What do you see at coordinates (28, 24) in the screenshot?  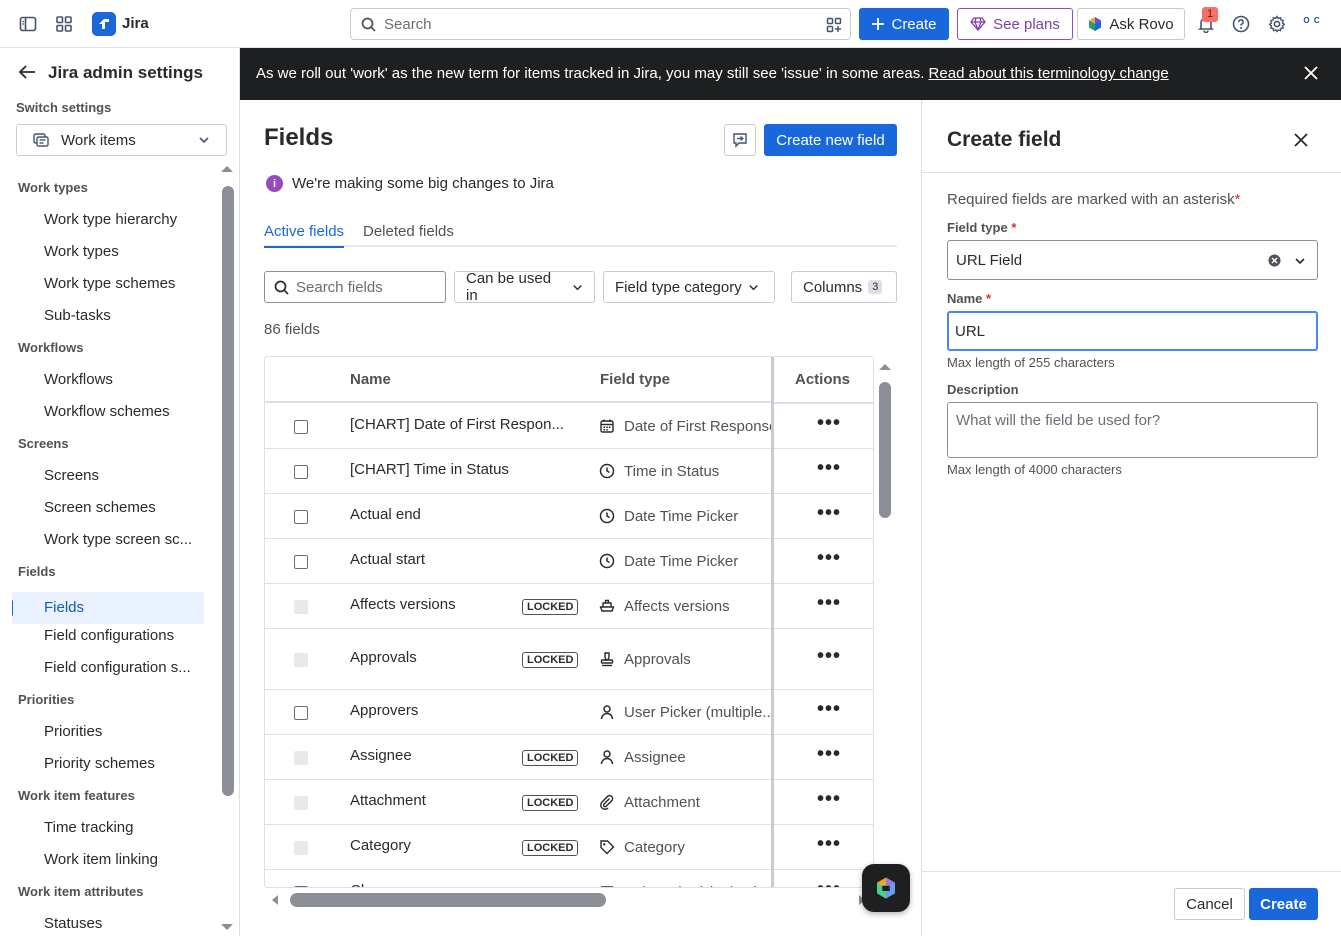 I see `sidebar-toggle-icon` at bounding box center [28, 24].